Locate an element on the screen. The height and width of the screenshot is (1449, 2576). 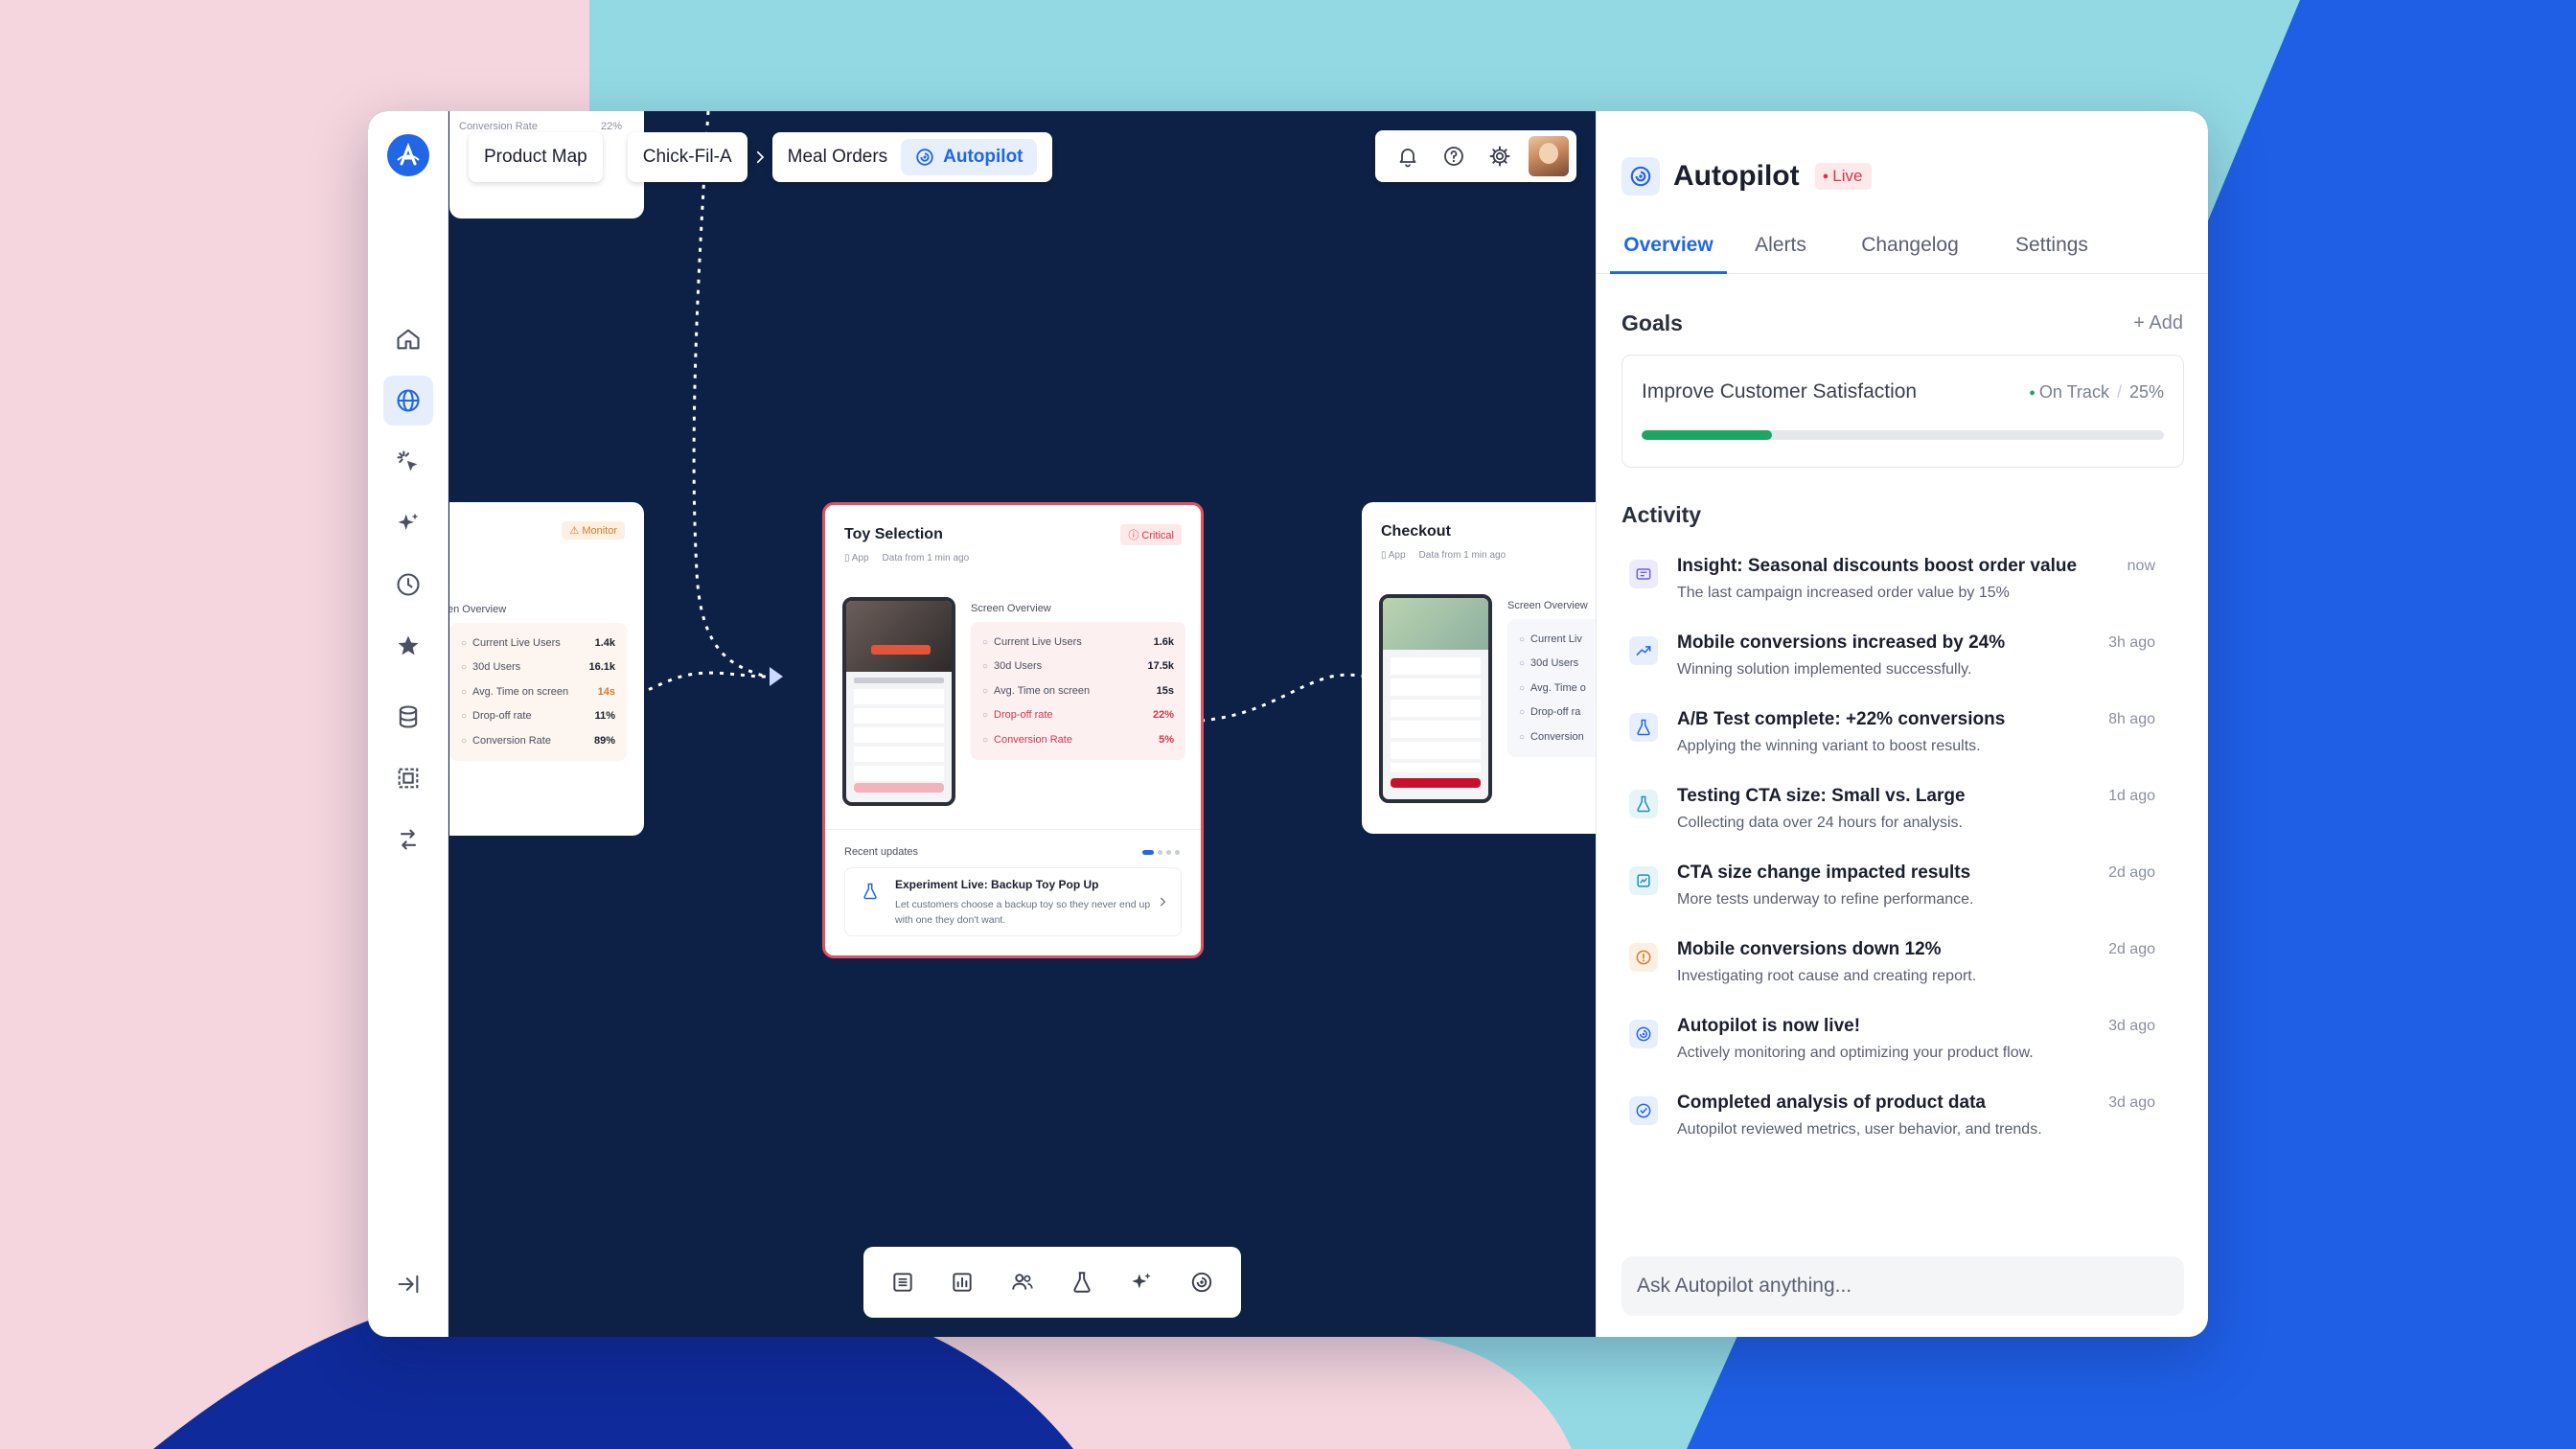
activity-title: Testing CTA size: Small vs. Large is located at coordinates (1821, 796).